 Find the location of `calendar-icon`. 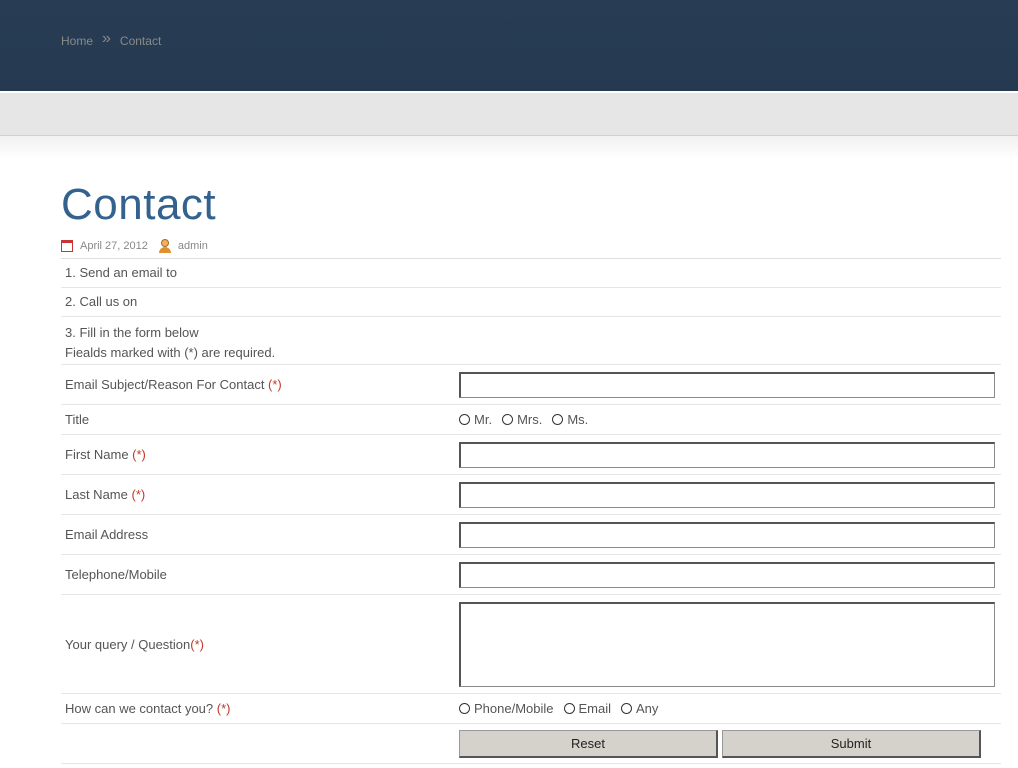

calendar-icon is located at coordinates (67, 246).